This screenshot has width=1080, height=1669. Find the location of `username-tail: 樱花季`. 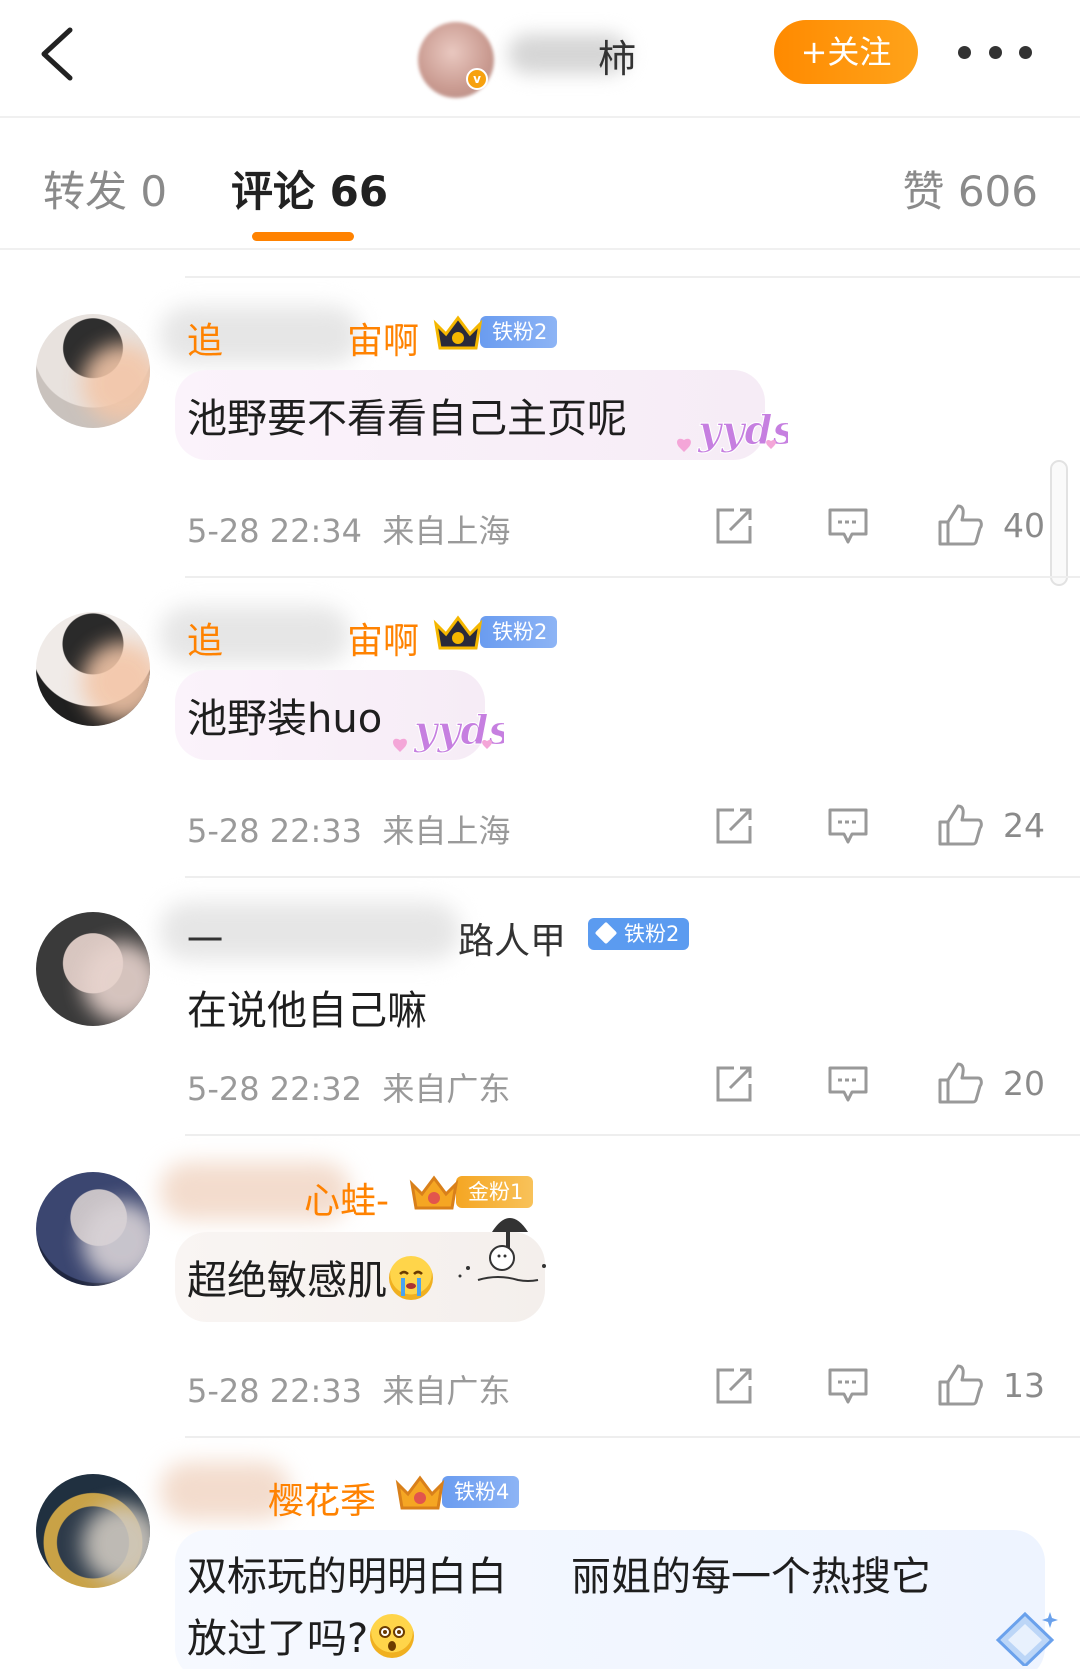

username-tail: 樱花季 is located at coordinates (322, 1498).